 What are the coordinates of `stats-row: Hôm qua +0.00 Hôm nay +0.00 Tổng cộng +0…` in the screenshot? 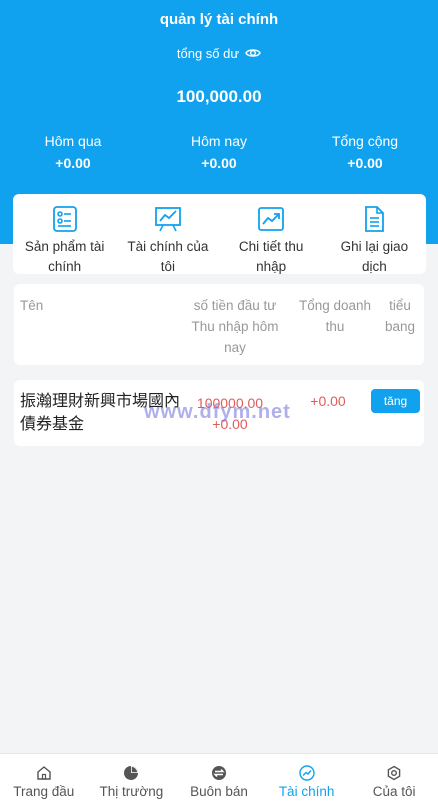 It's located at (219, 152).